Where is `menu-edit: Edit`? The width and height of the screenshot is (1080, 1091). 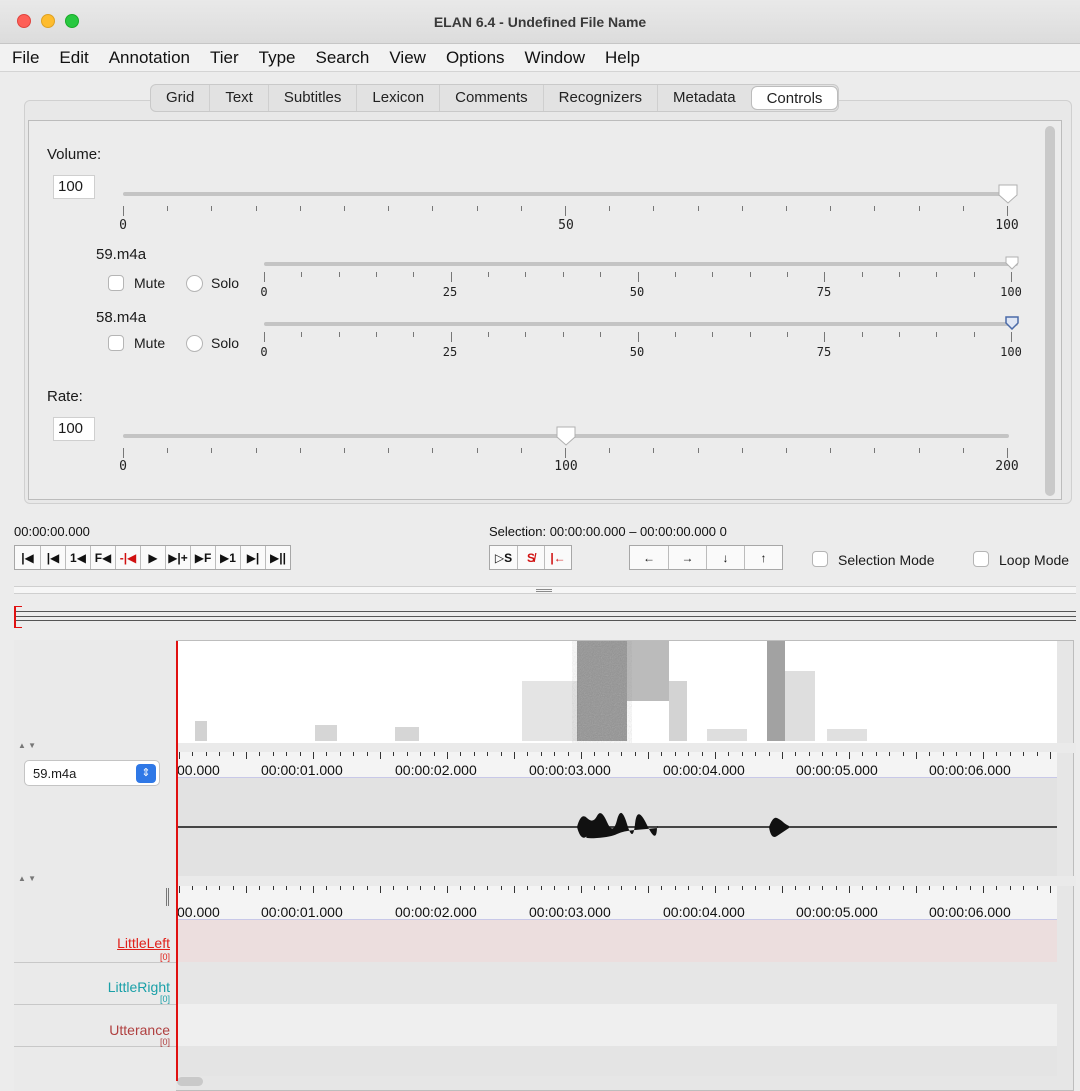
menu-edit: Edit is located at coordinates (73, 58).